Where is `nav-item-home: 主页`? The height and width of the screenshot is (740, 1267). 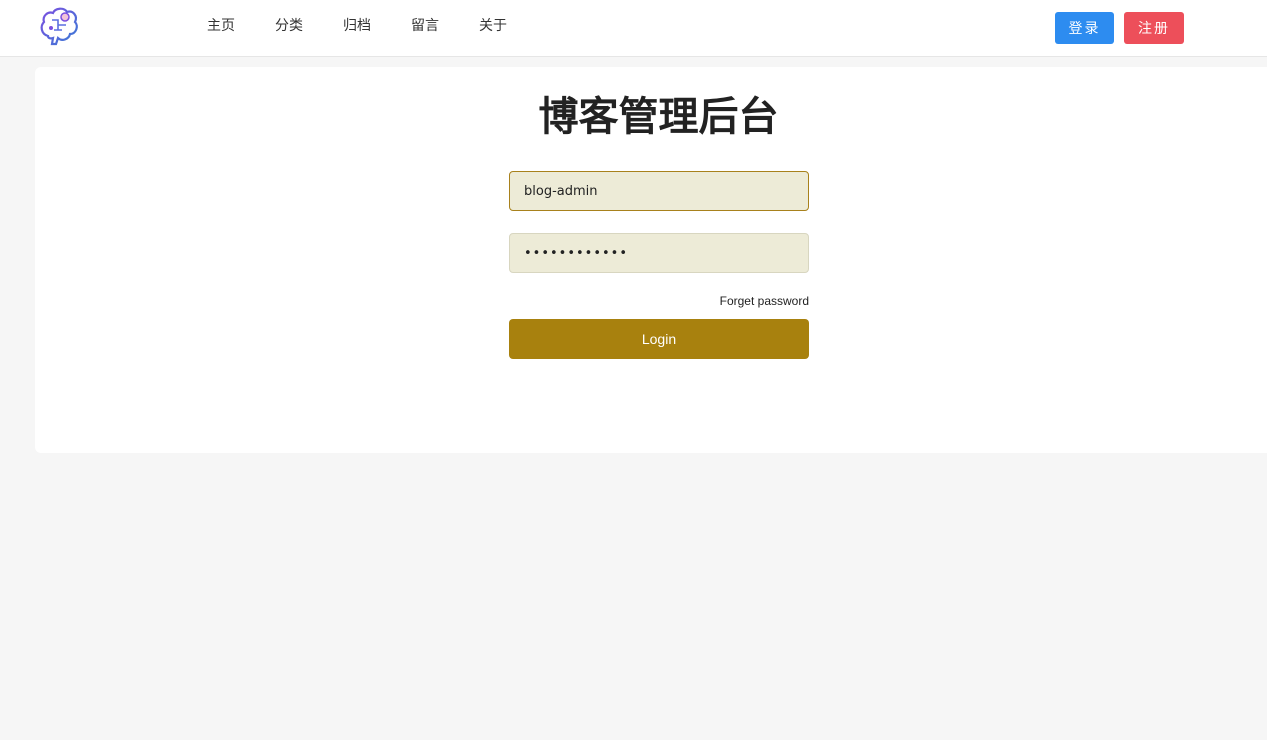 nav-item-home: 主页 is located at coordinates (221, 27).